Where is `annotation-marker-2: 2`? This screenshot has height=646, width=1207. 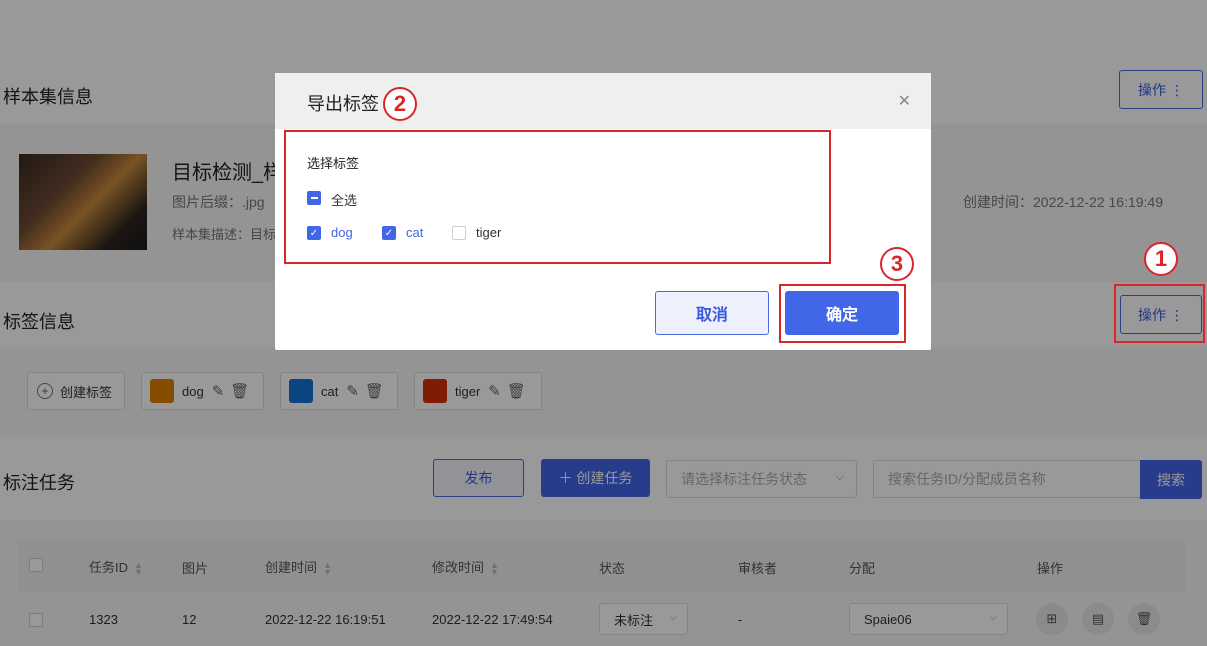 annotation-marker-2: 2 is located at coordinates (400, 104).